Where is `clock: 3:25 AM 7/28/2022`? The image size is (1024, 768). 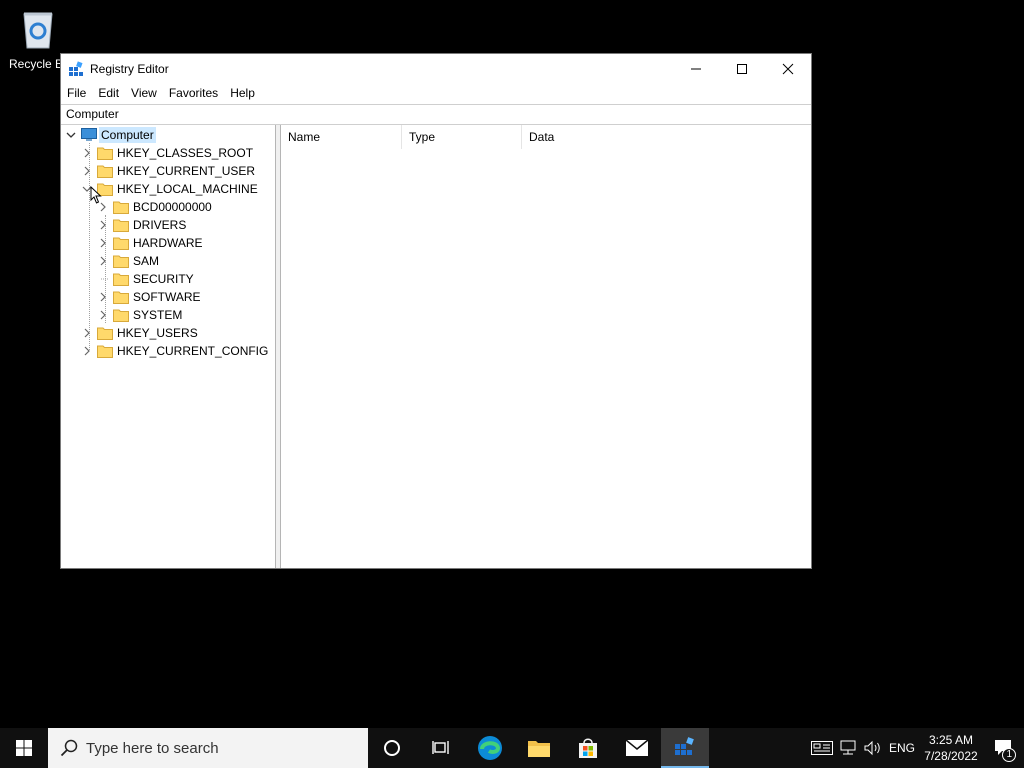
clock: 3:25 AM 7/28/2022 is located at coordinates (951, 748).